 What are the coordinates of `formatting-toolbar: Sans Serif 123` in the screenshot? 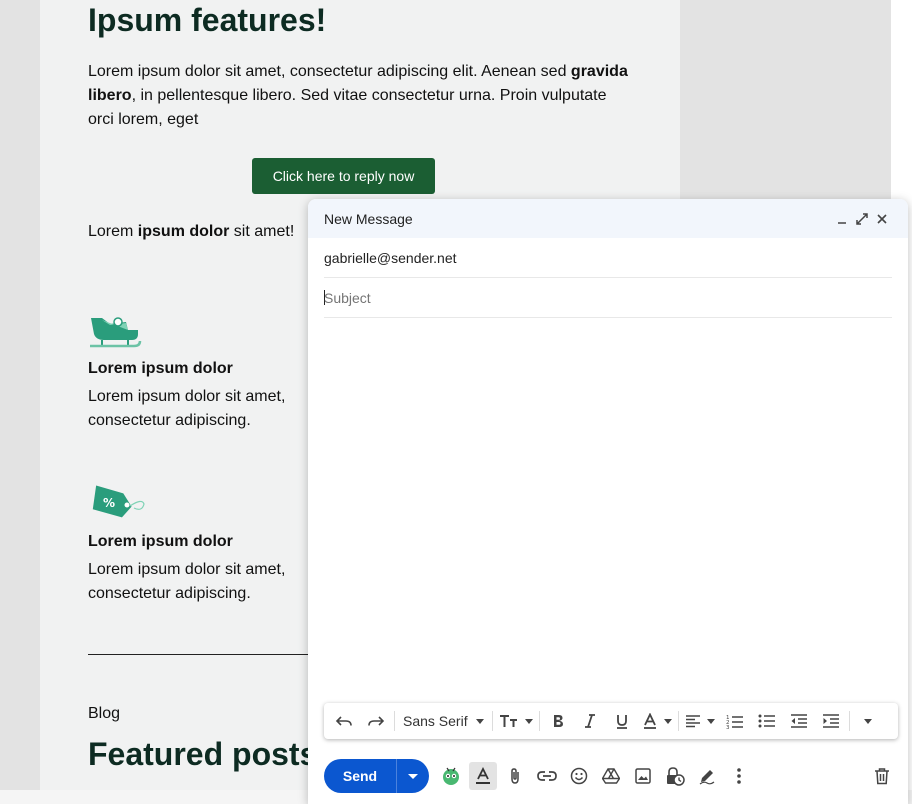 It's located at (611, 721).